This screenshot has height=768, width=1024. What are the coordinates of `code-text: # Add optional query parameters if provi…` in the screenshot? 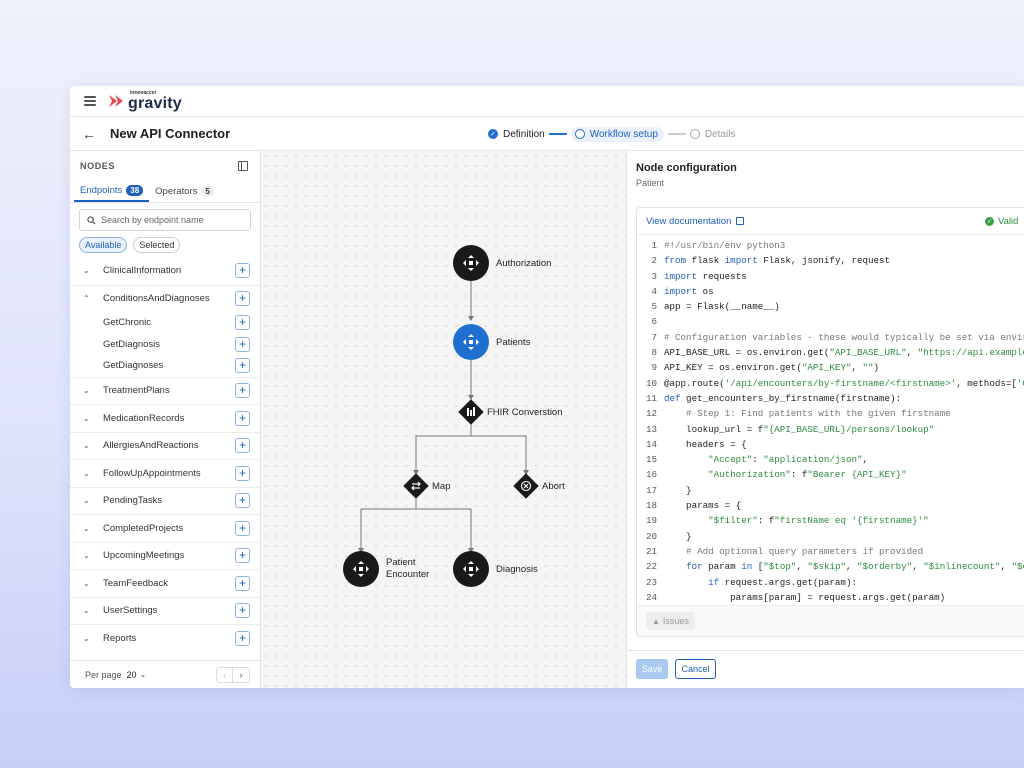 It's located at (794, 551).